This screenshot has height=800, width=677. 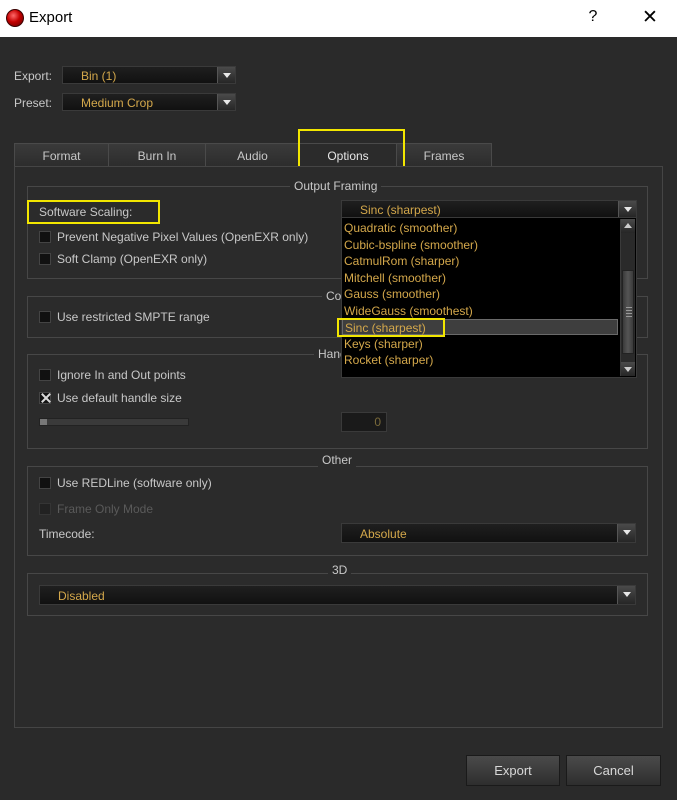 What do you see at coordinates (408, 311) in the screenshot?
I see `scaling-option: WideGauss (smoothest)` at bounding box center [408, 311].